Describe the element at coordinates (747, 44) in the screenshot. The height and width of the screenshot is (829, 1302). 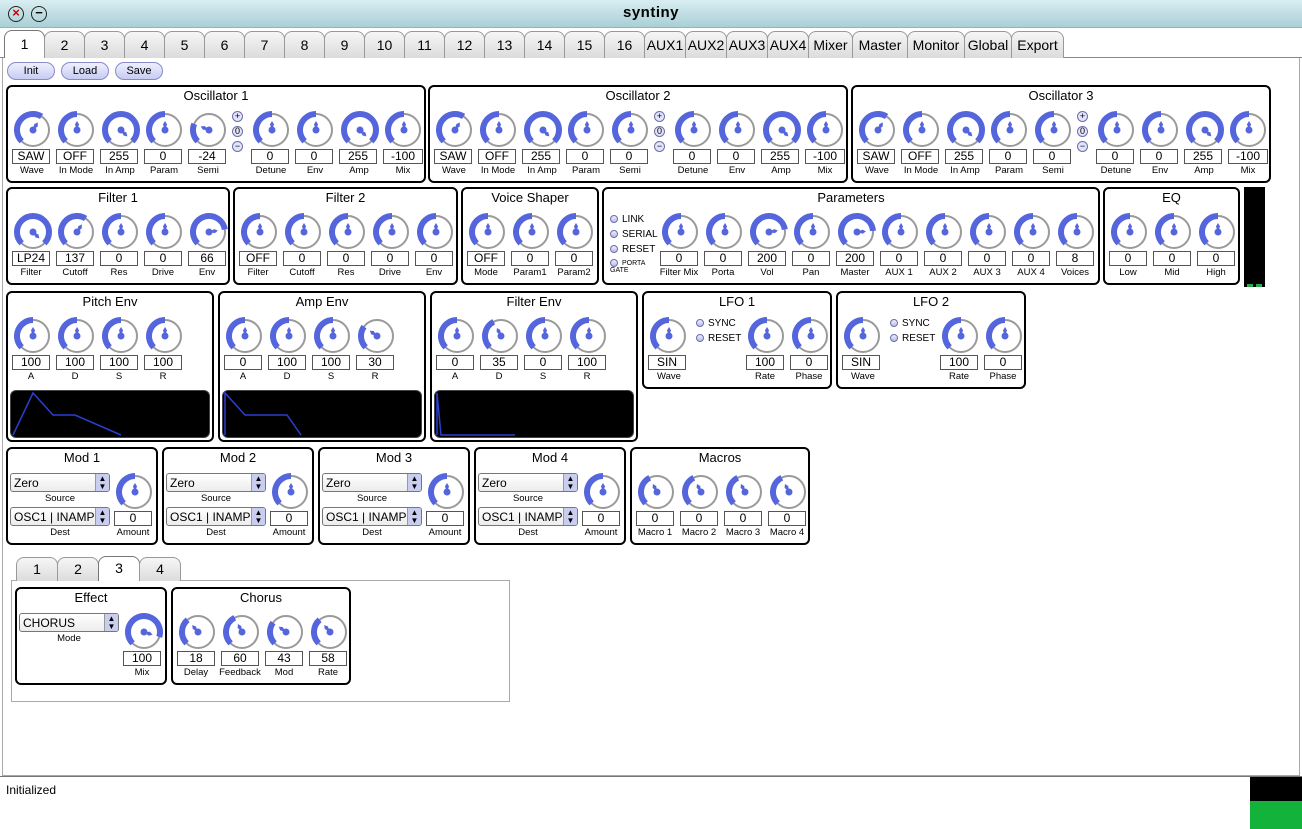
I see `tab-aux3: AUX3` at that location.